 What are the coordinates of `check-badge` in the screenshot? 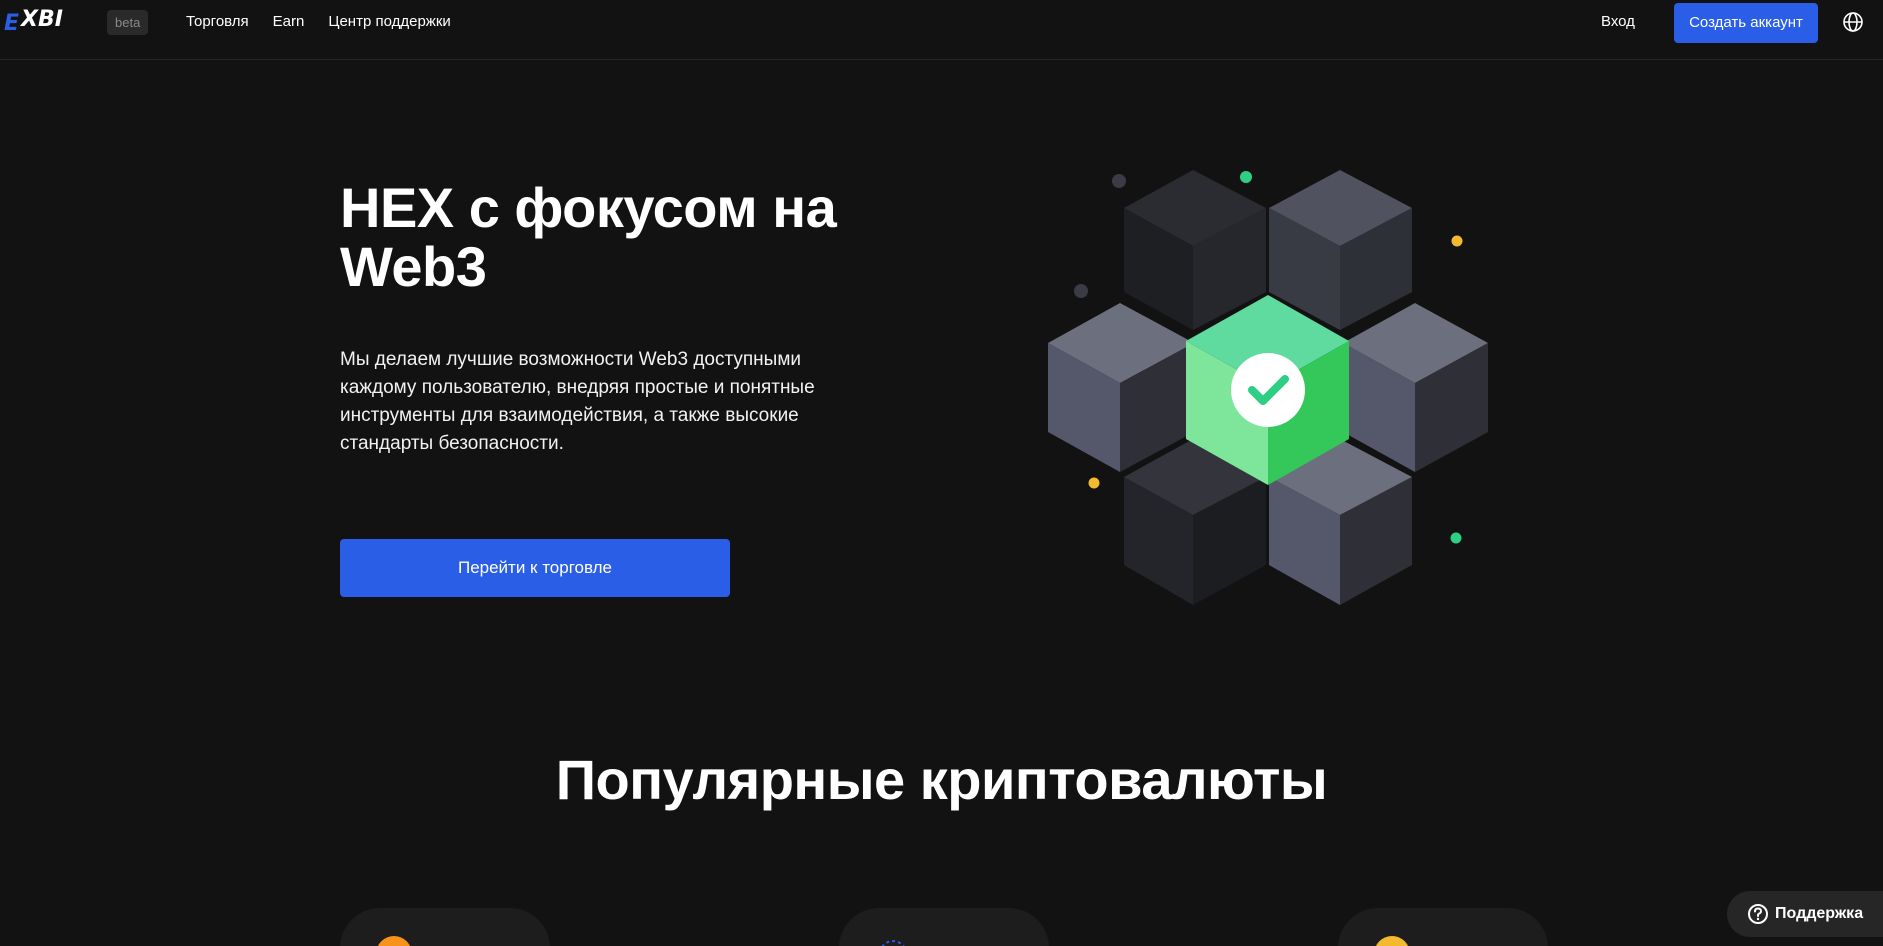 It's located at (1268, 390).